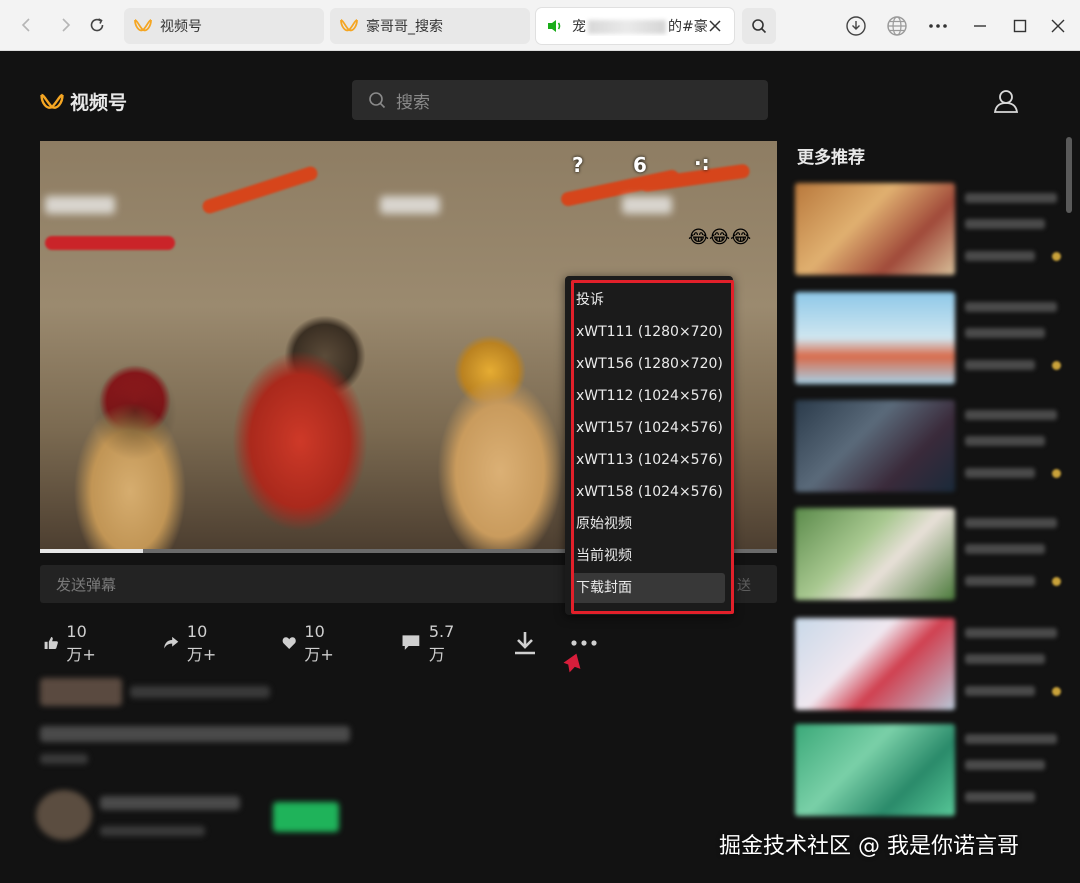 This screenshot has height=883, width=1080. I want to click on browser-tab-bar: 视频号 豪哥哥_搜索 宠 的#豪, so click(540, 25).